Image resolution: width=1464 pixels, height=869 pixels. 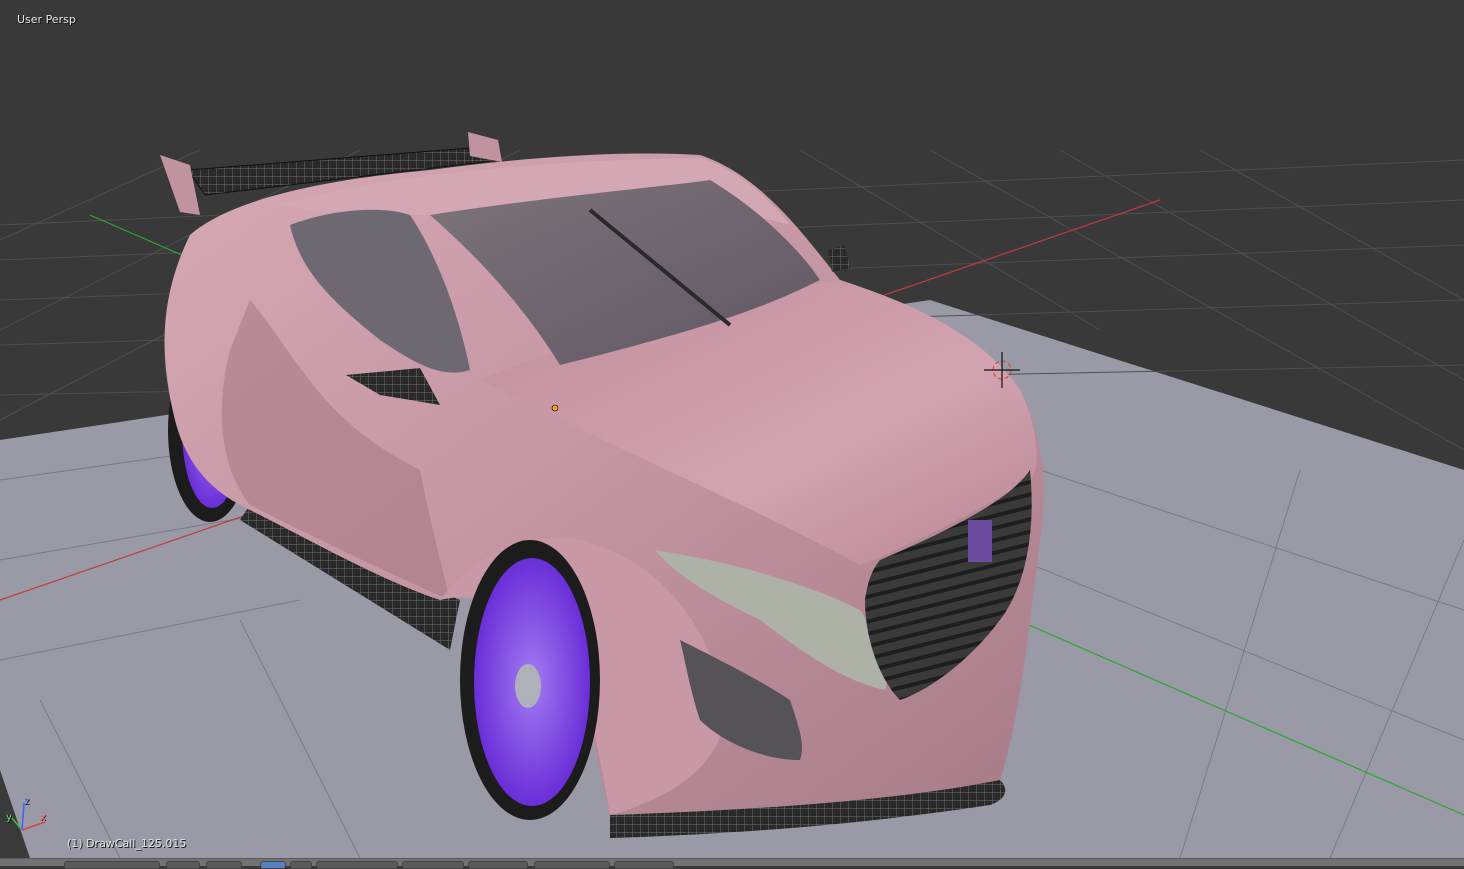 What do you see at coordinates (980, 541) in the screenshot?
I see `license-plate` at bounding box center [980, 541].